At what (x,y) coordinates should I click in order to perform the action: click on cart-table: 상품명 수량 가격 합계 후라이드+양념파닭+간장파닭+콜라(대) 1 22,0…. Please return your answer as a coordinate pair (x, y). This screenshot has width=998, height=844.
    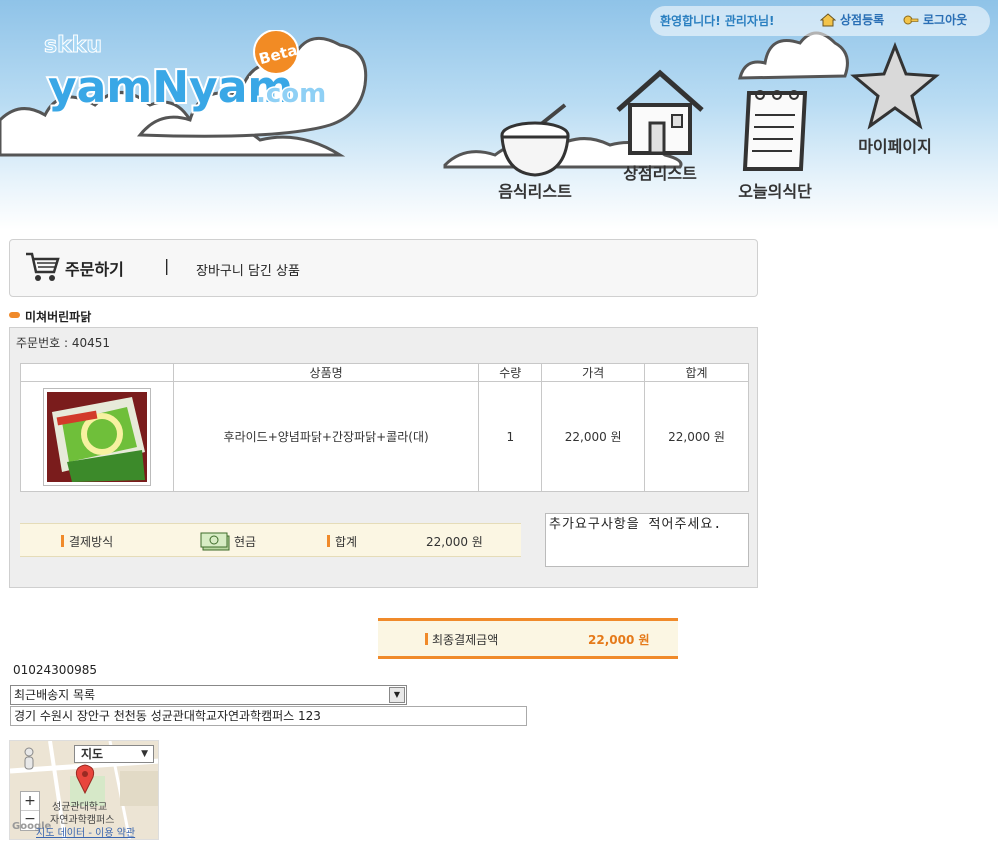
    Looking at the image, I should click on (384, 427).